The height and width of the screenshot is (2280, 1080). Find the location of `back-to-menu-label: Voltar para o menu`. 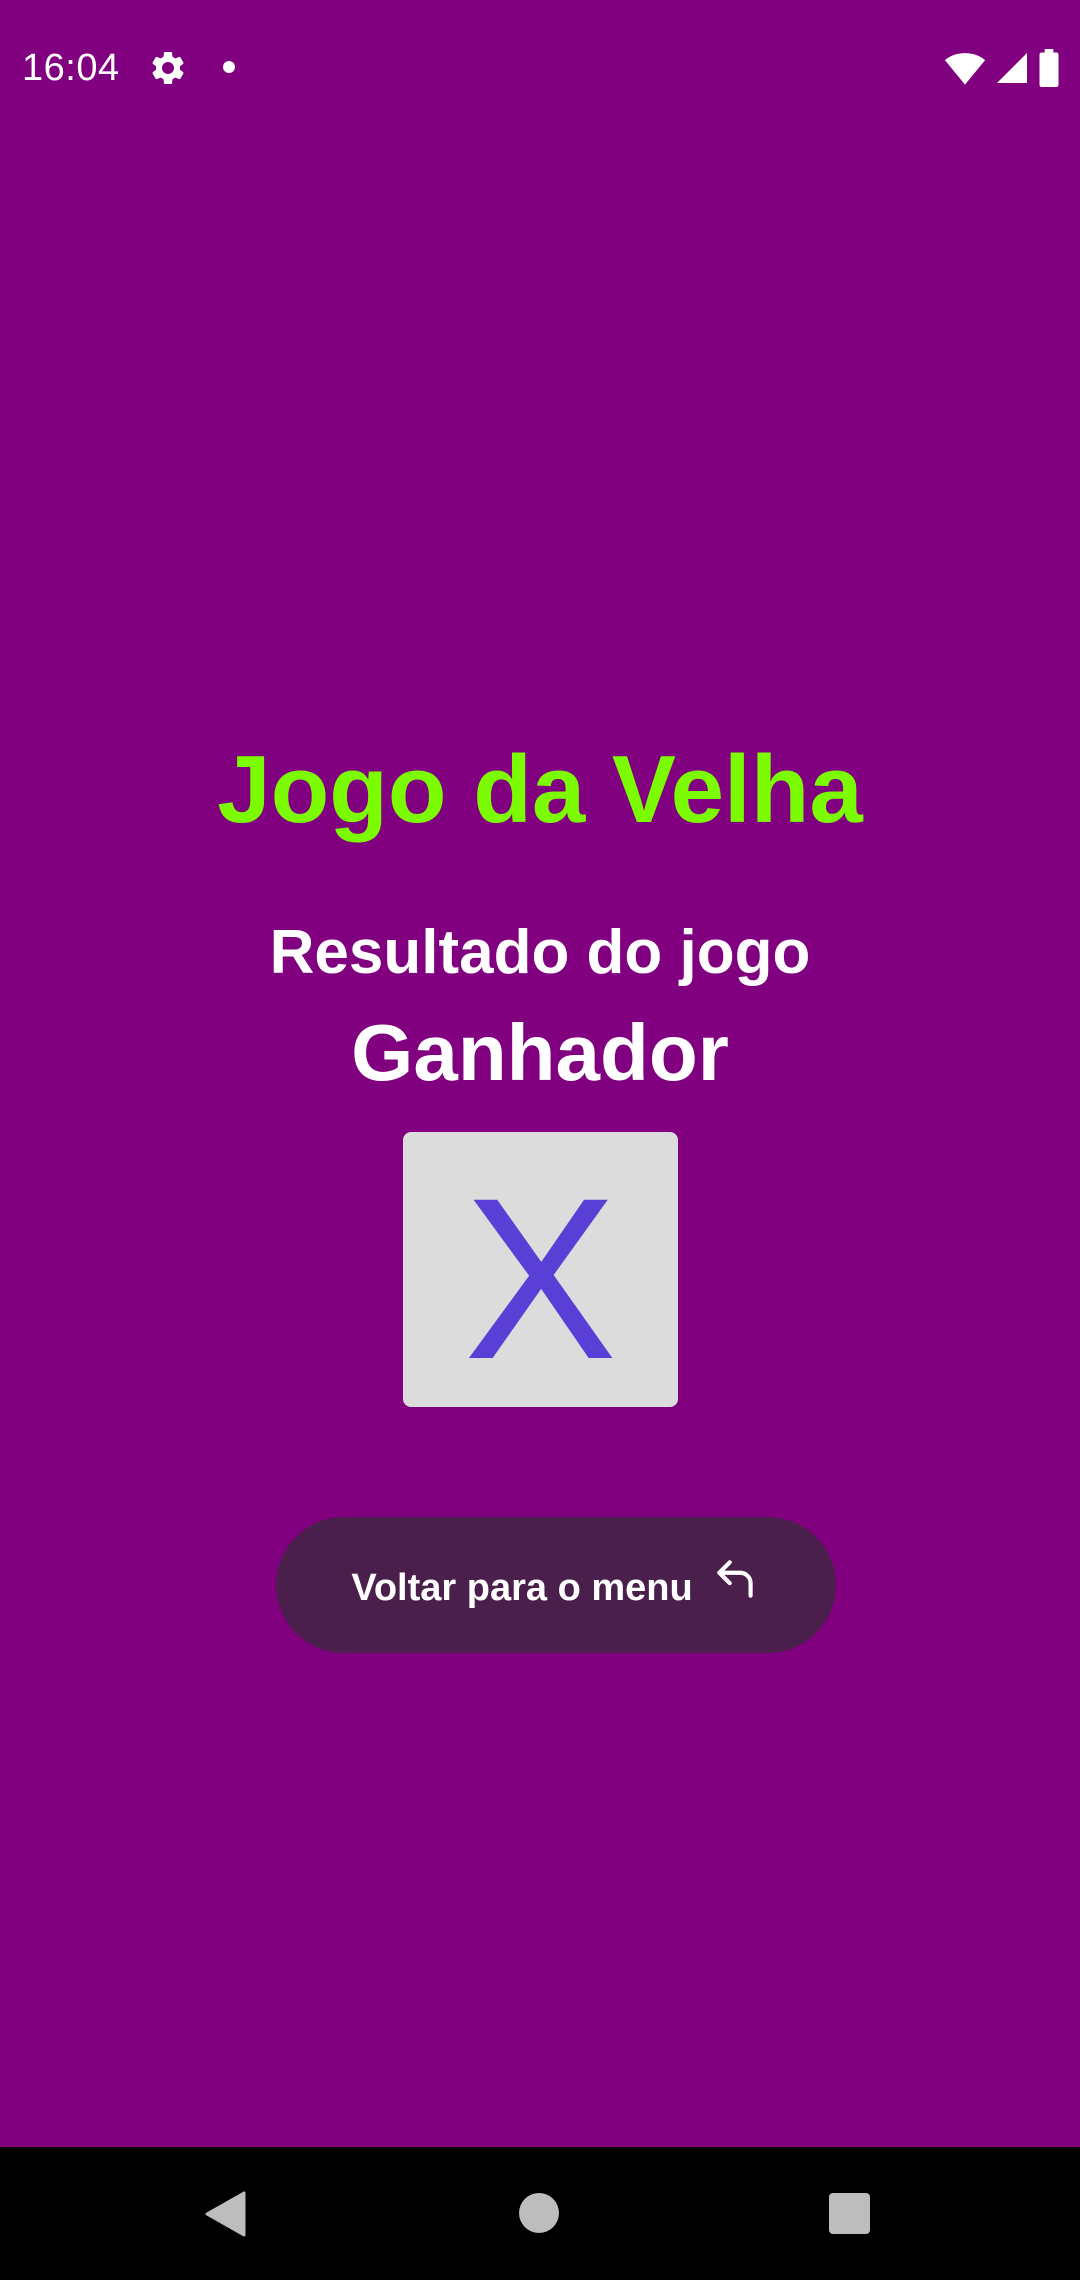

back-to-menu-label: Voltar para o menu is located at coordinates (522, 1587).